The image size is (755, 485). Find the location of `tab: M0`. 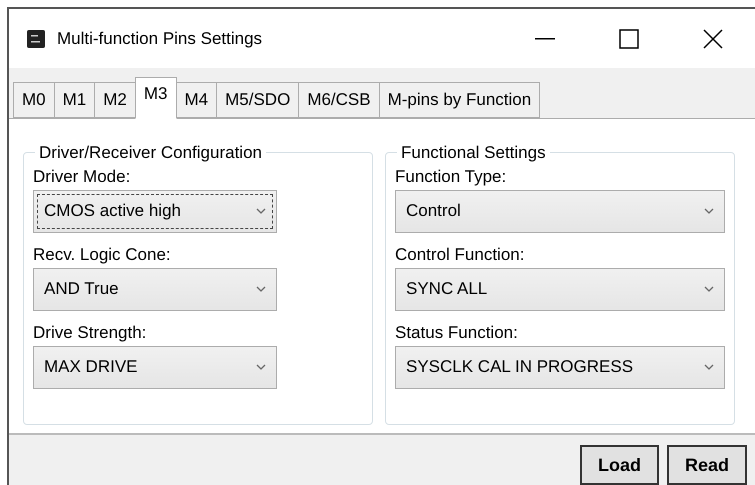

tab: M0 is located at coordinates (34, 100).